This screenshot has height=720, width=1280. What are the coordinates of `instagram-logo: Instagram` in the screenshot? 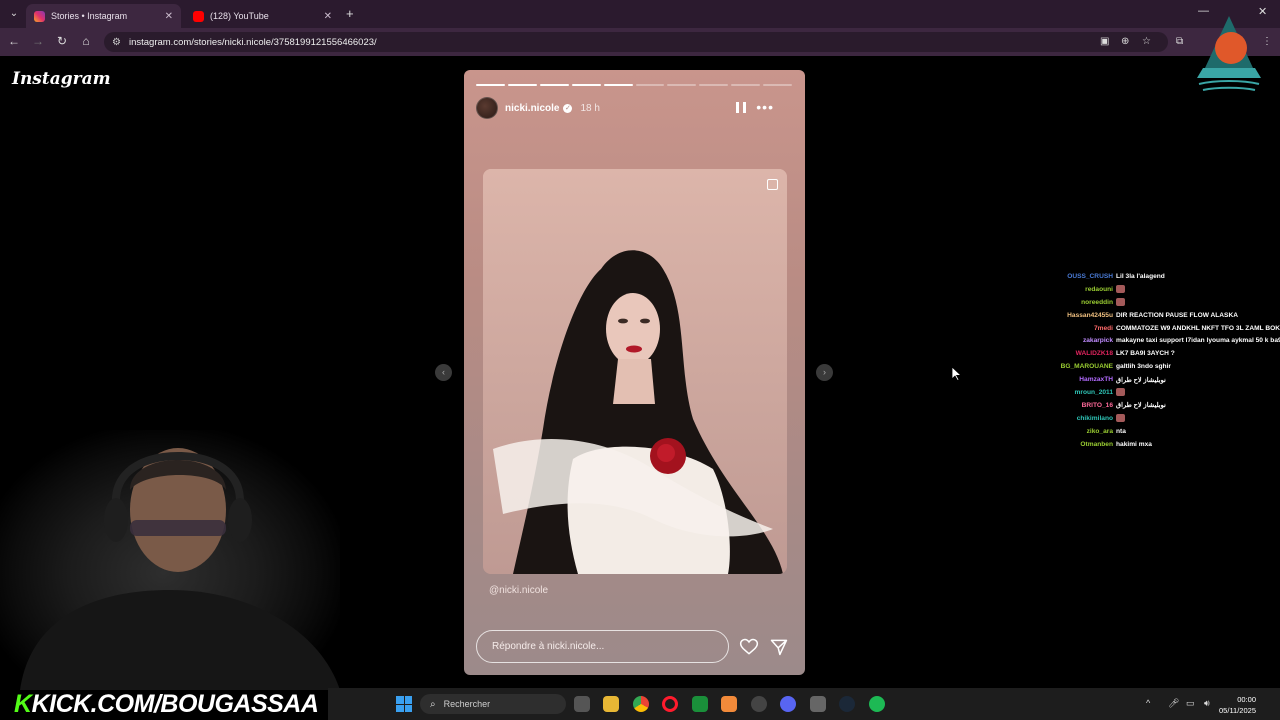 It's located at (61, 79).